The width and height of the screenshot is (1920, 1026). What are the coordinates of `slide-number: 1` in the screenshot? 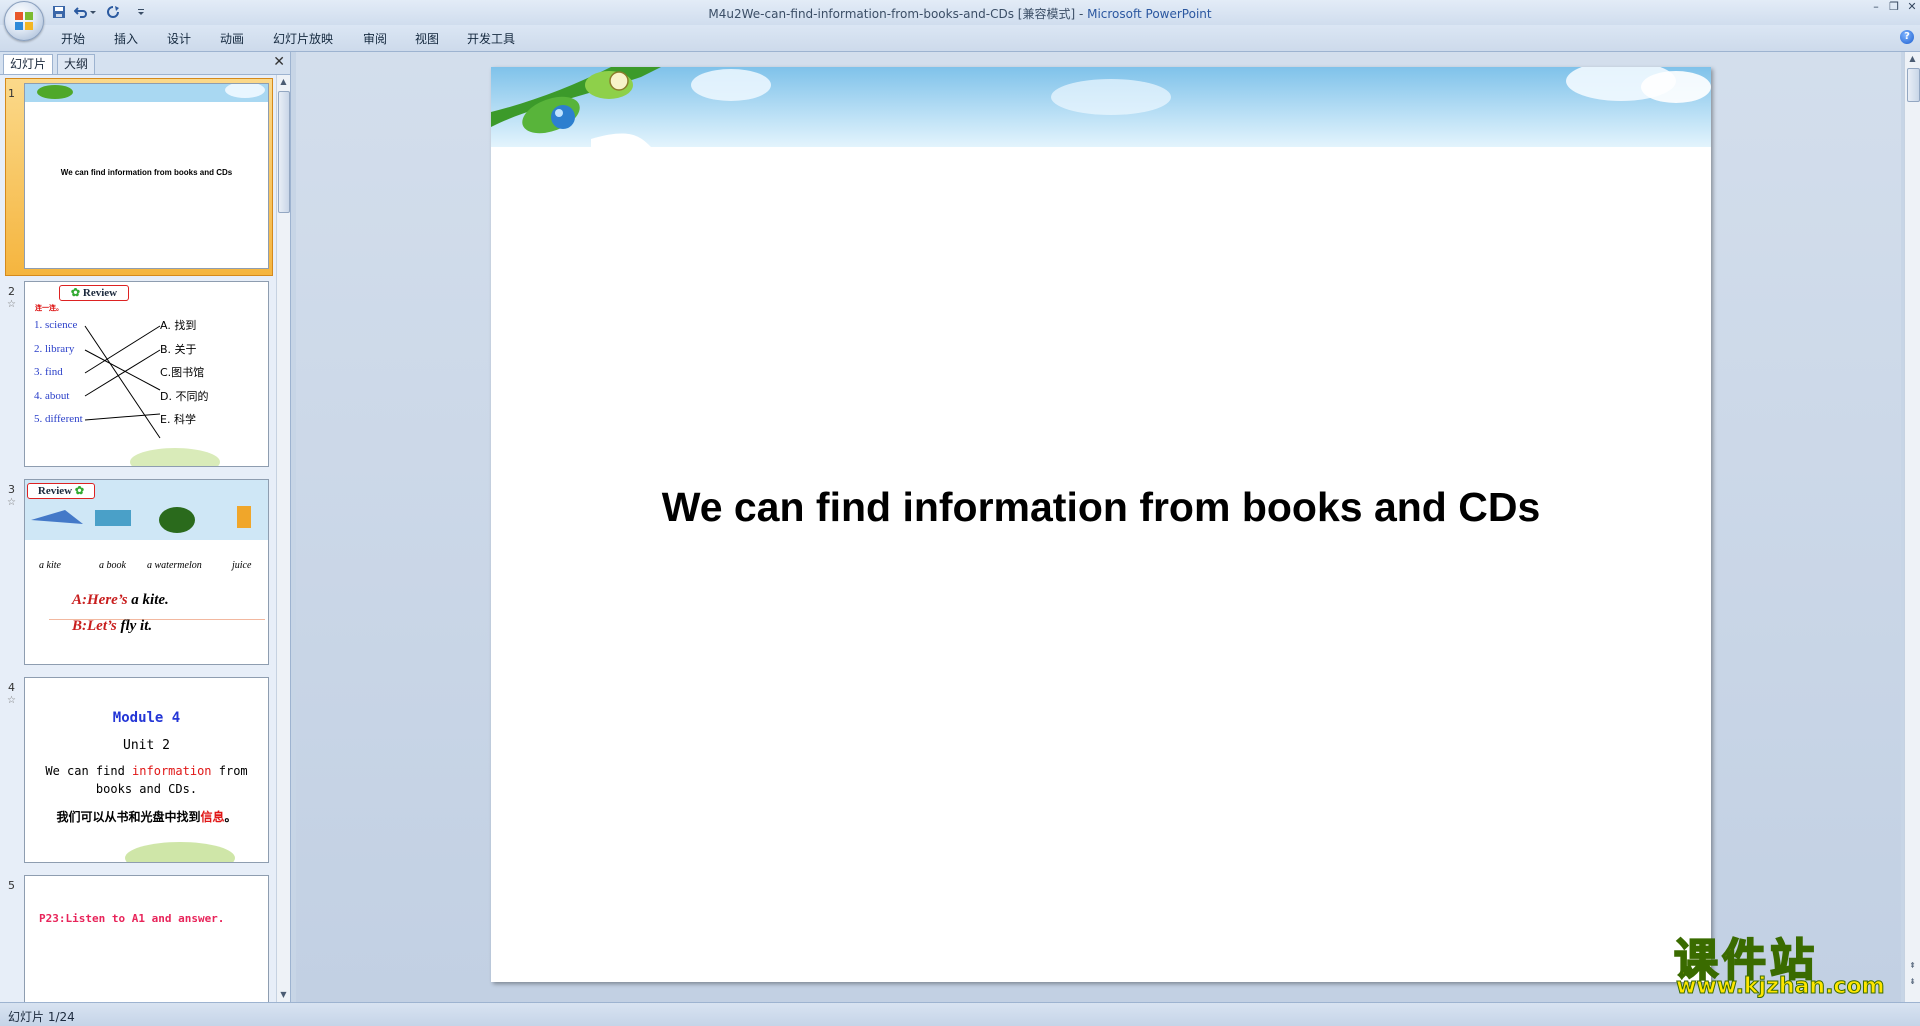 It's located at (11, 93).